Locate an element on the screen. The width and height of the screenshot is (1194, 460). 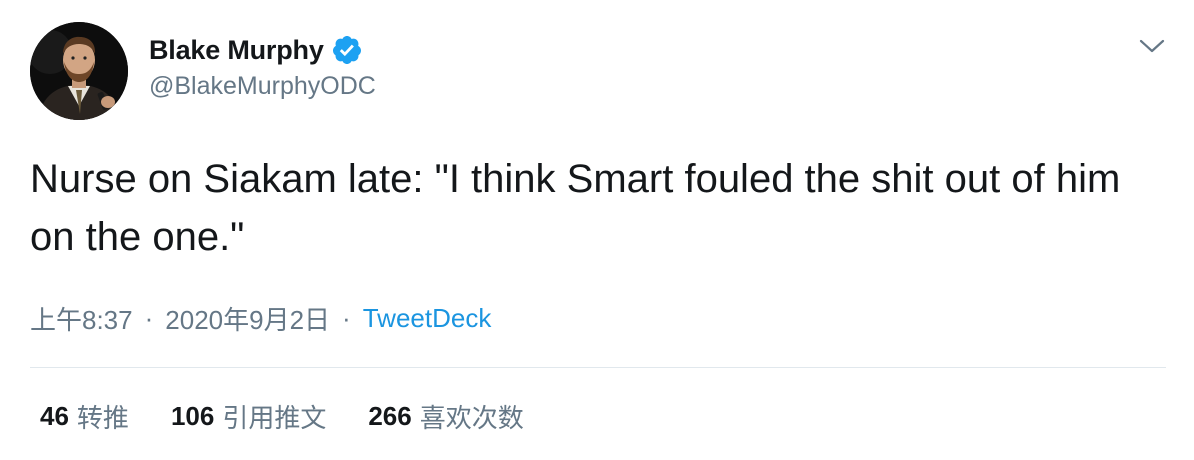
retweets-label: 转推 is located at coordinates (102, 417).